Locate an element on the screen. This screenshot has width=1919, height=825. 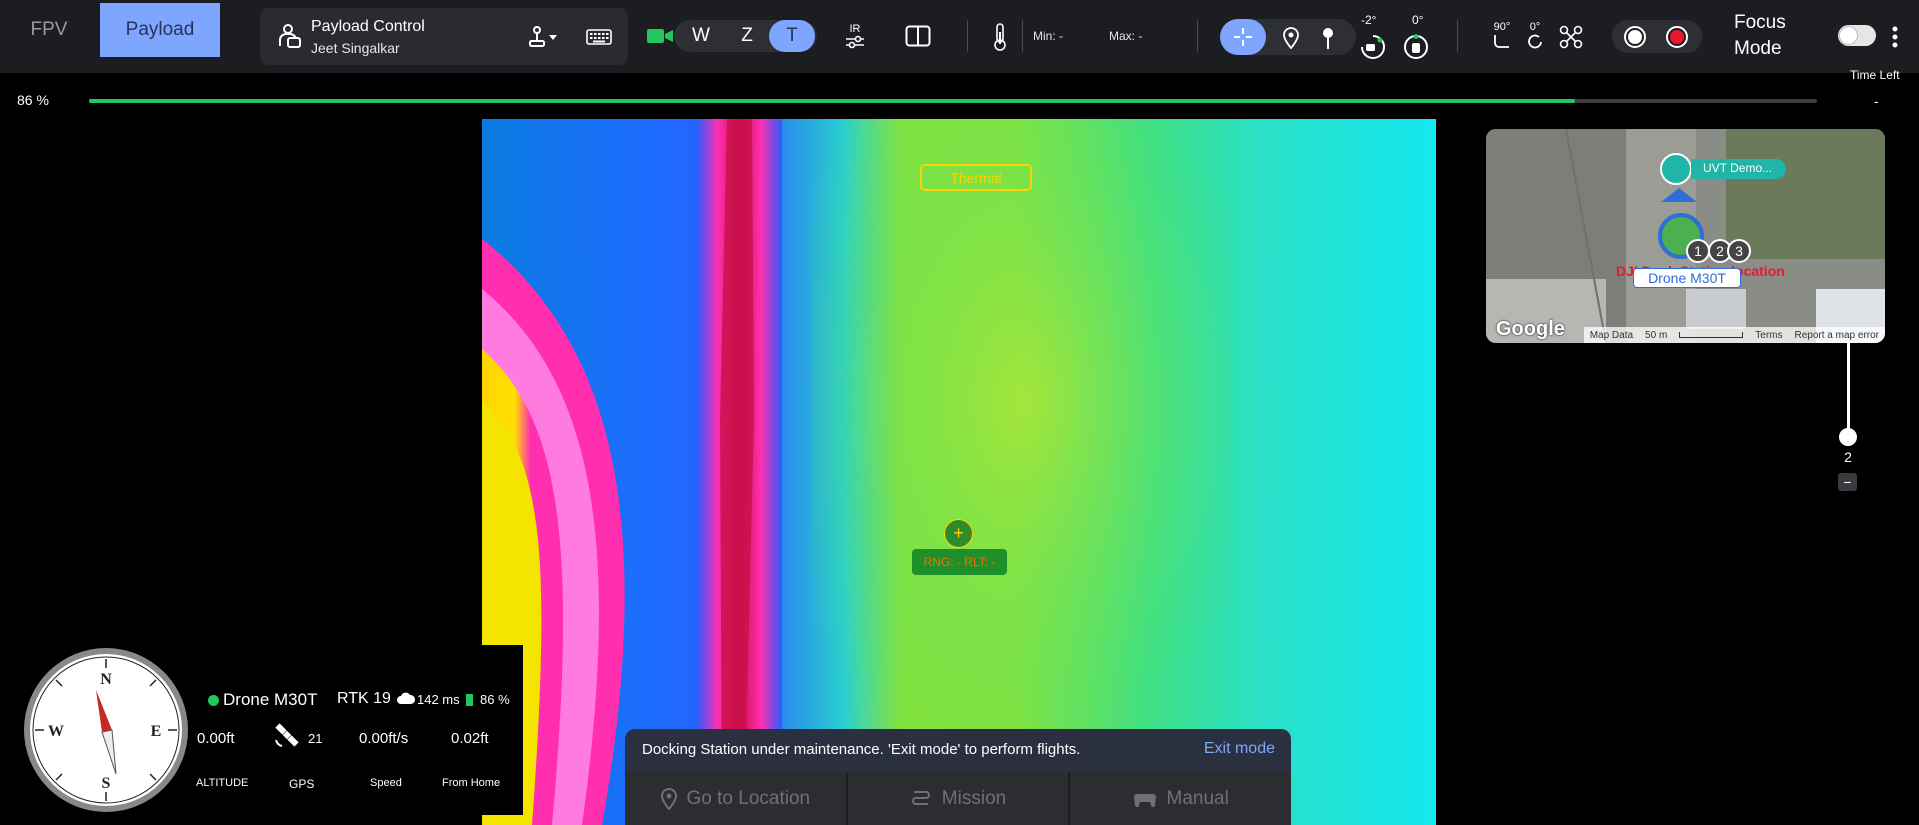
rtk-status: RTK 19 is located at coordinates (364, 698).